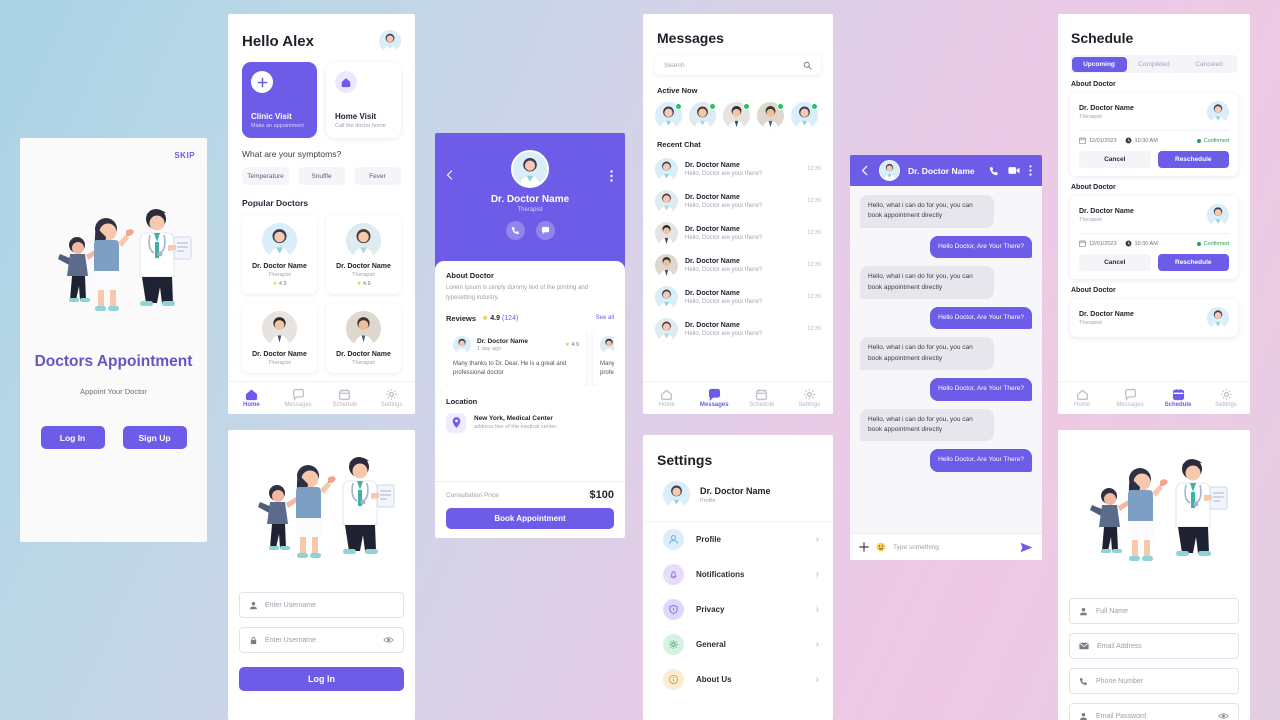 This screenshot has width=1280, height=720. I want to click on profile-header: Dr. Doctor Name Profile, so click(738, 495).